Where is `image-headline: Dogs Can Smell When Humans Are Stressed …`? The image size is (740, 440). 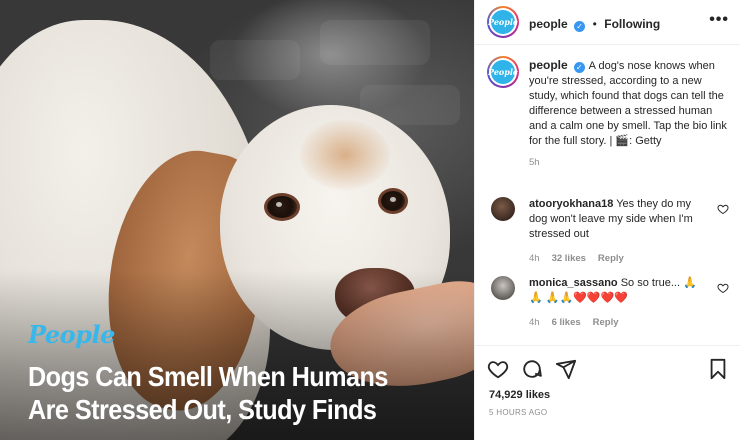
image-headline: Dogs Can Smell When Humans Are Stressed … is located at coordinates (226, 393).